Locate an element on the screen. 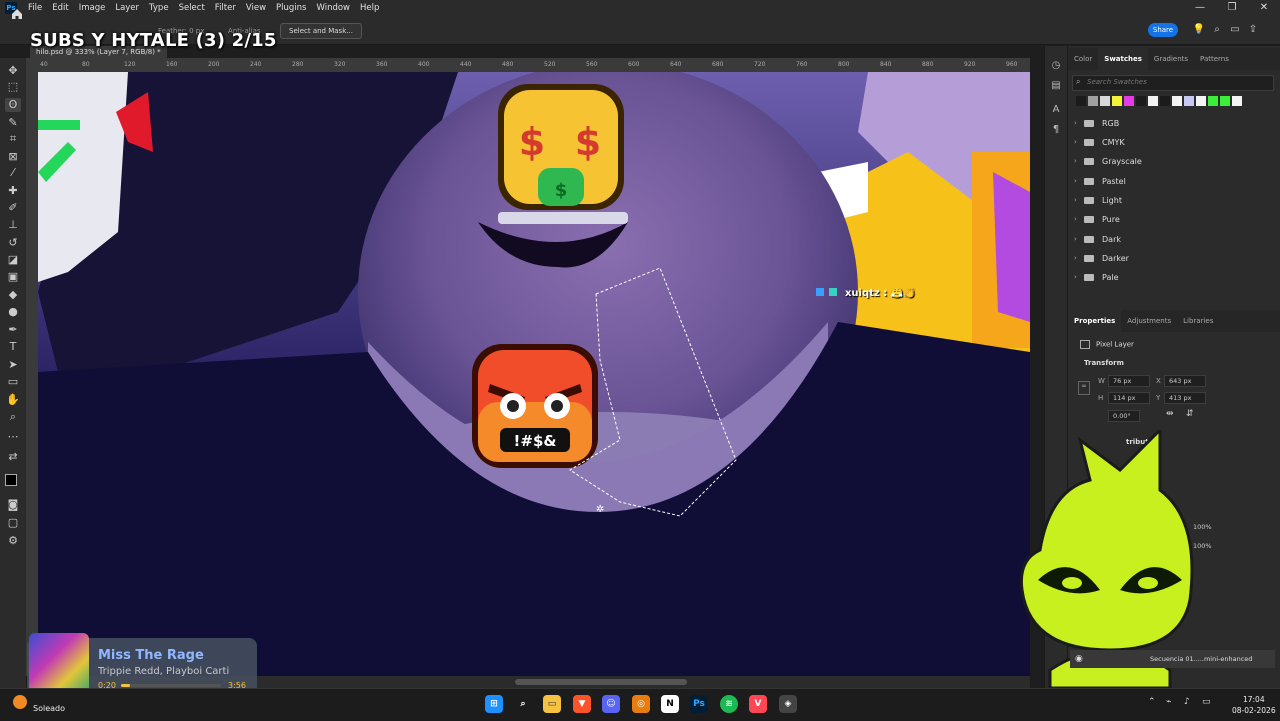 The image size is (1280, 721). menu-window: Window is located at coordinates (333, 8).